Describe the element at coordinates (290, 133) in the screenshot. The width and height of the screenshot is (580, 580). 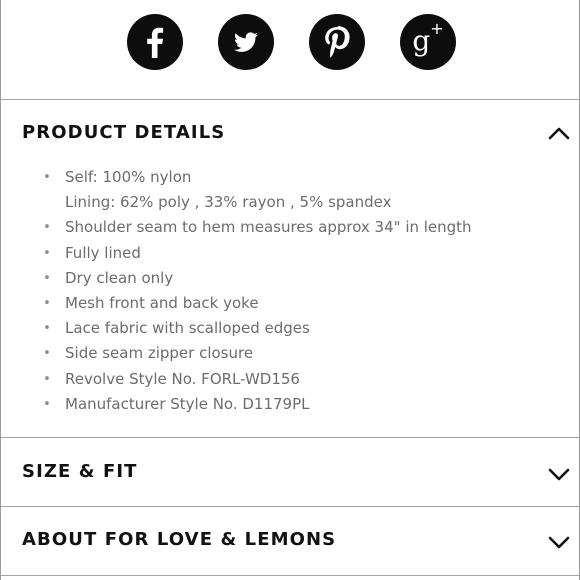
I see `product-details-header: PRODUCT DETAILS` at that location.